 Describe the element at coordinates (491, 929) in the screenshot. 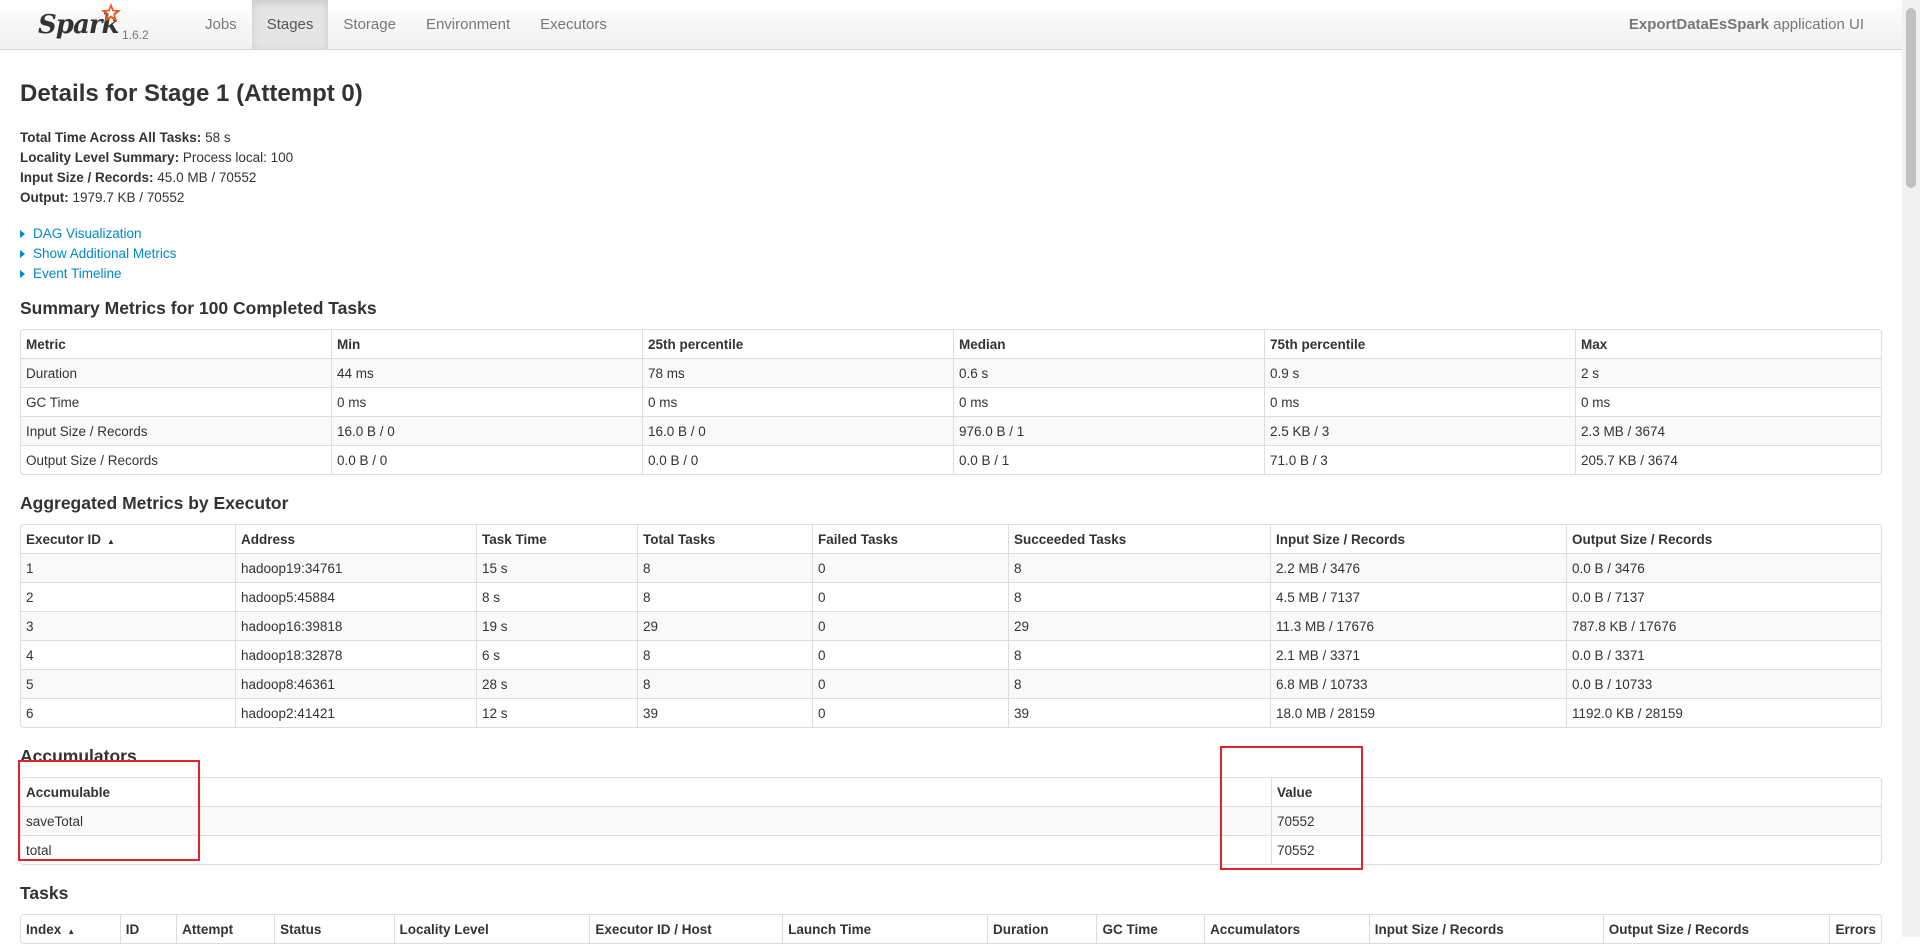

I see `column-header: Locality Level` at that location.